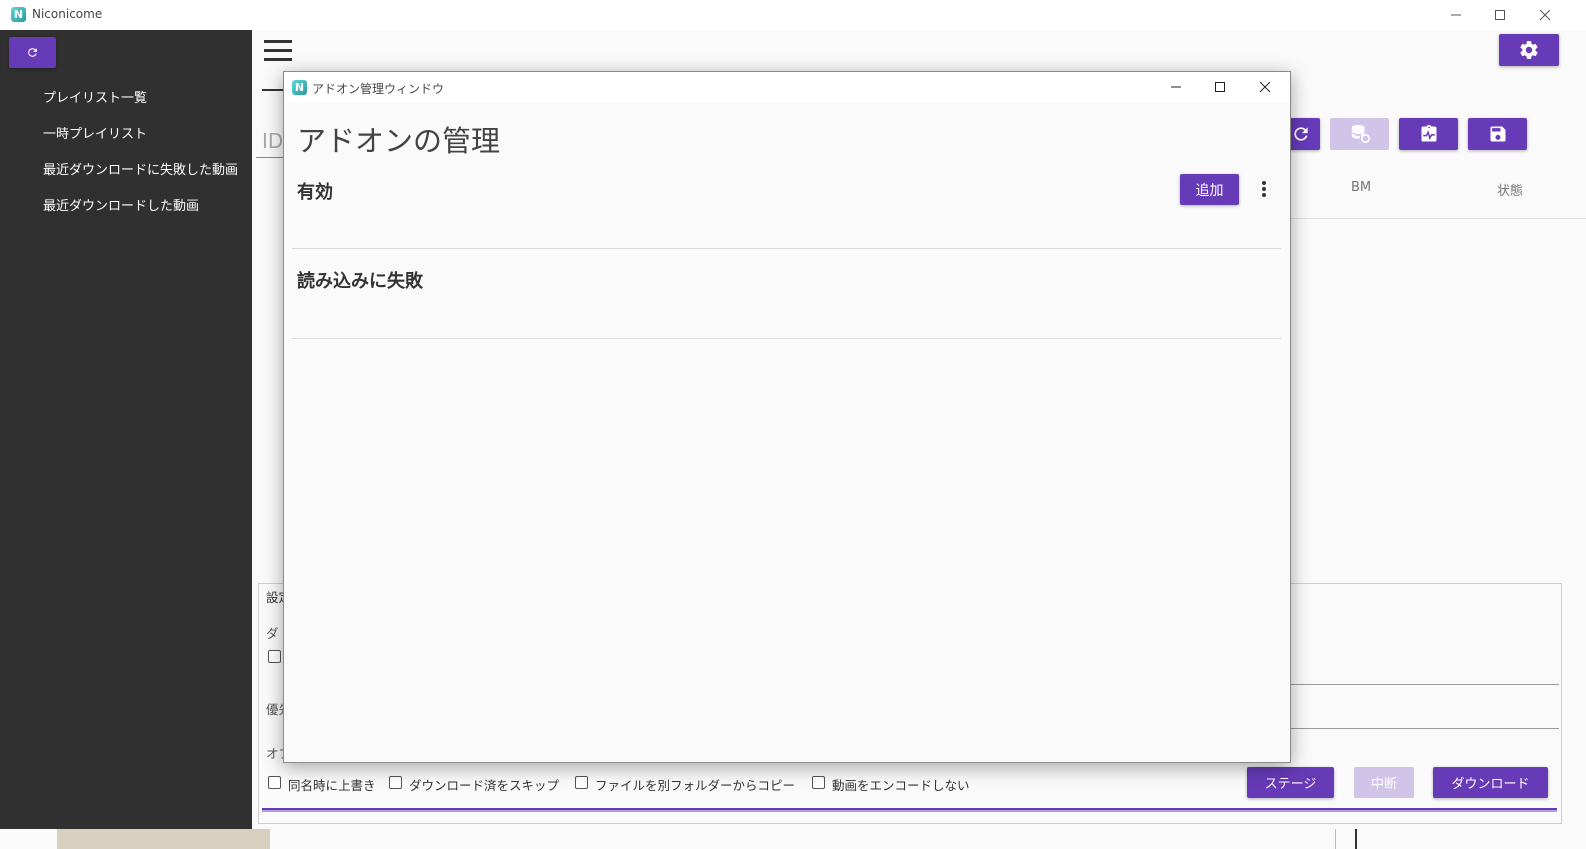 Image resolution: width=1586 pixels, height=849 pixels. What do you see at coordinates (1490, 782) in the screenshot?
I see `download-button: ダウンロード` at bounding box center [1490, 782].